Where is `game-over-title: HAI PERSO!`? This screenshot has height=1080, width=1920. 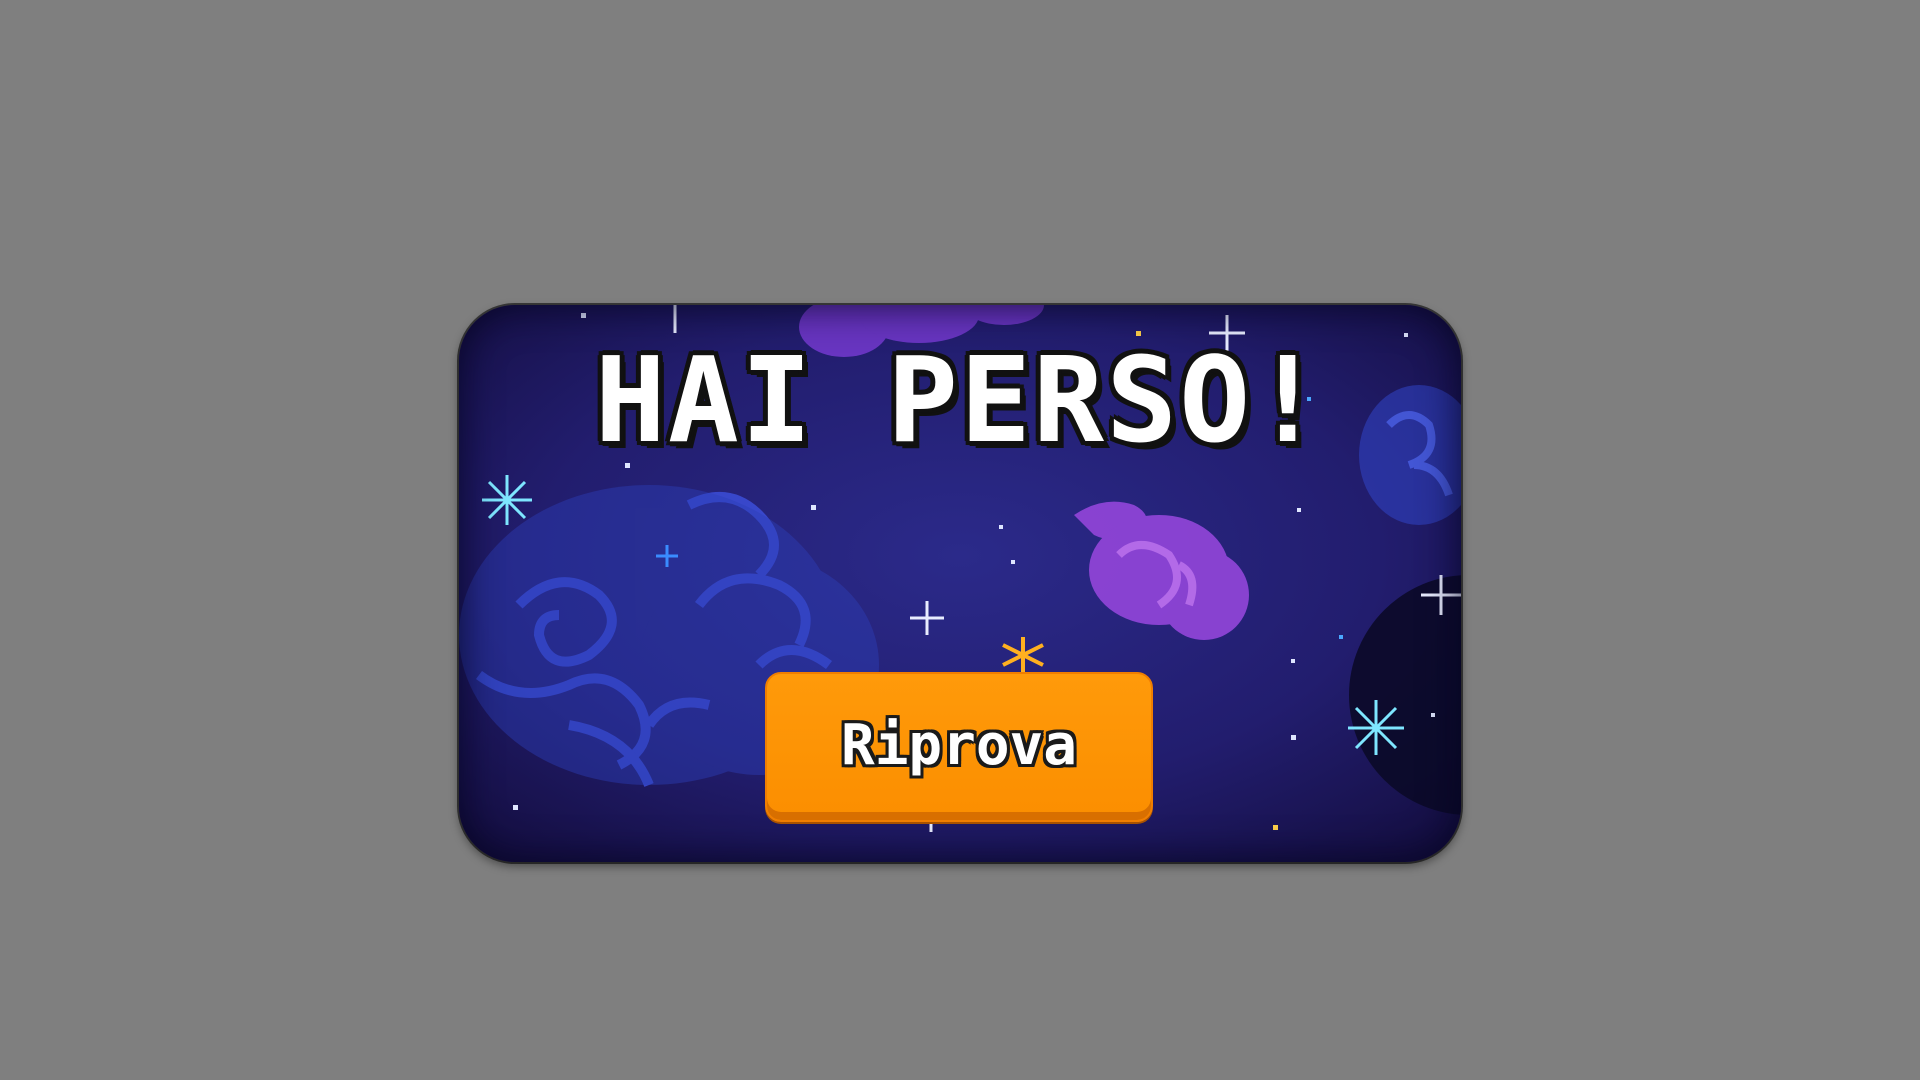 game-over-title: HAI PERSO! is located at coordinates (960, 400).